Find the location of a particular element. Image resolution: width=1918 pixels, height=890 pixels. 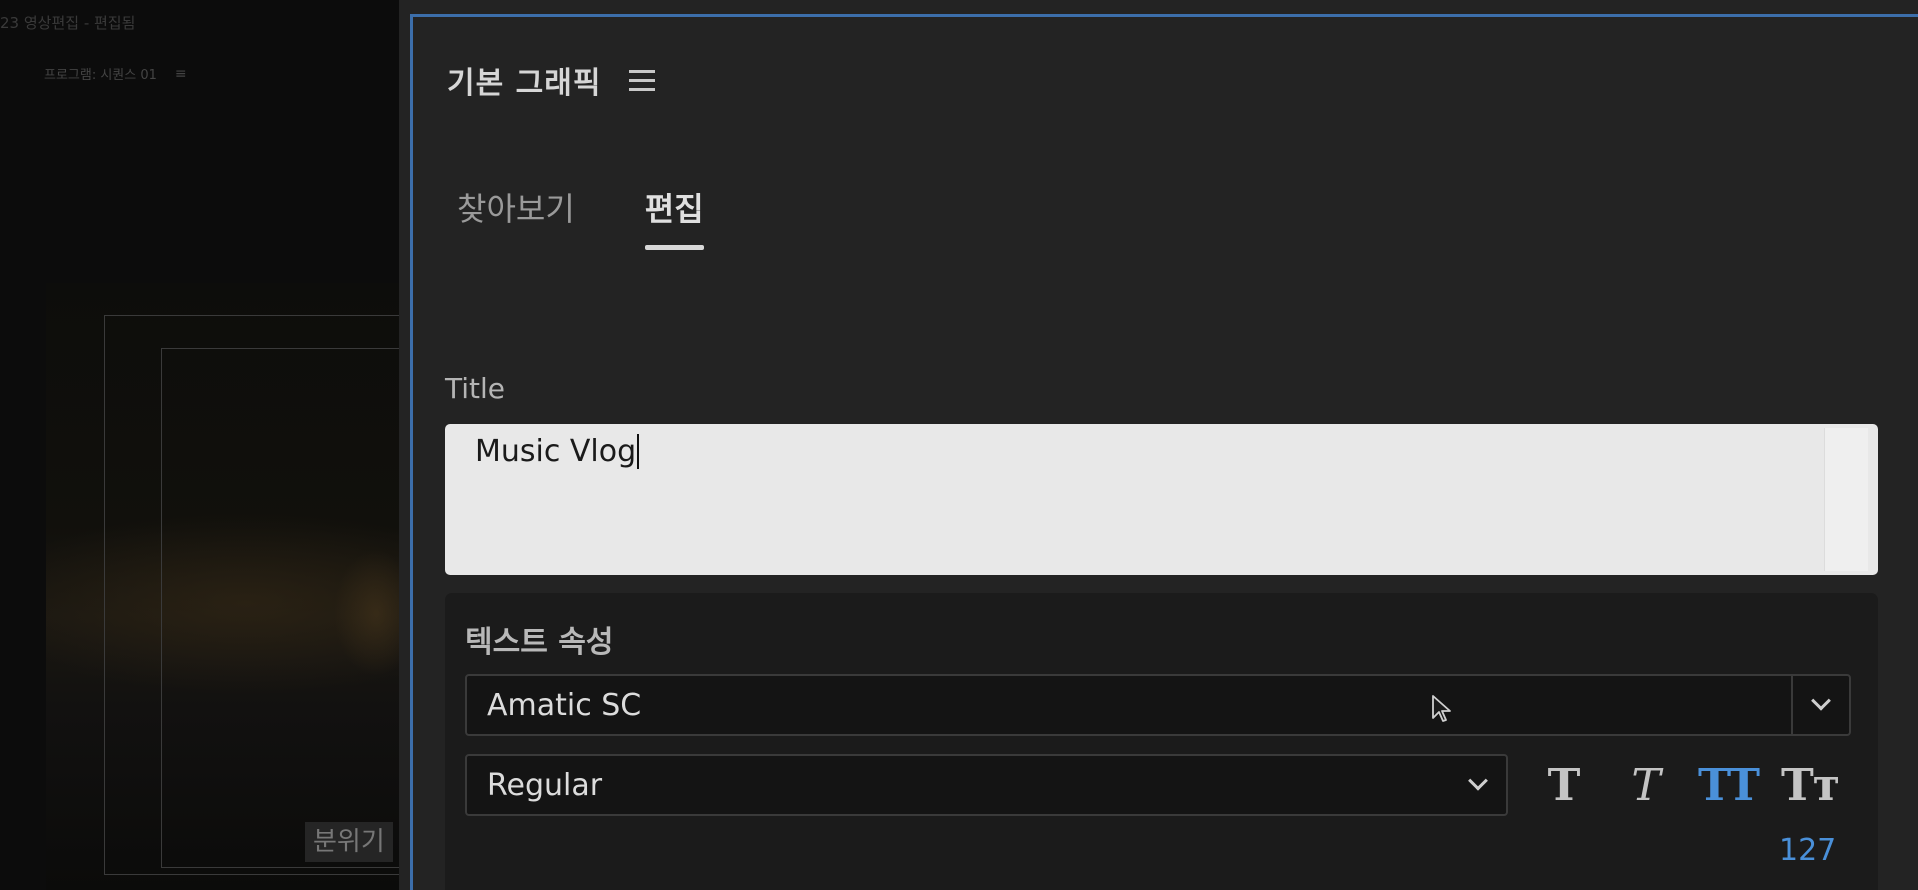

video-caption: 분위기 is located at coordinates (349, 842).